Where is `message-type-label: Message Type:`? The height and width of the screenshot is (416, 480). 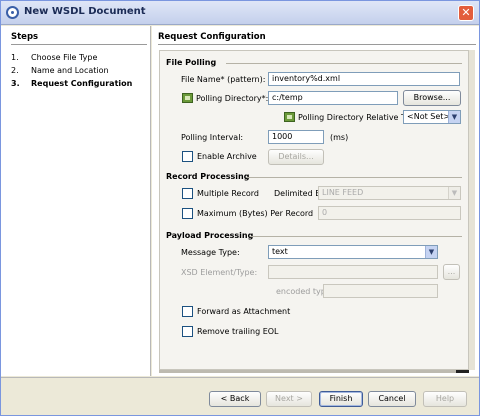
message-type-label: Message Type: is located at coordinates (210, 252).